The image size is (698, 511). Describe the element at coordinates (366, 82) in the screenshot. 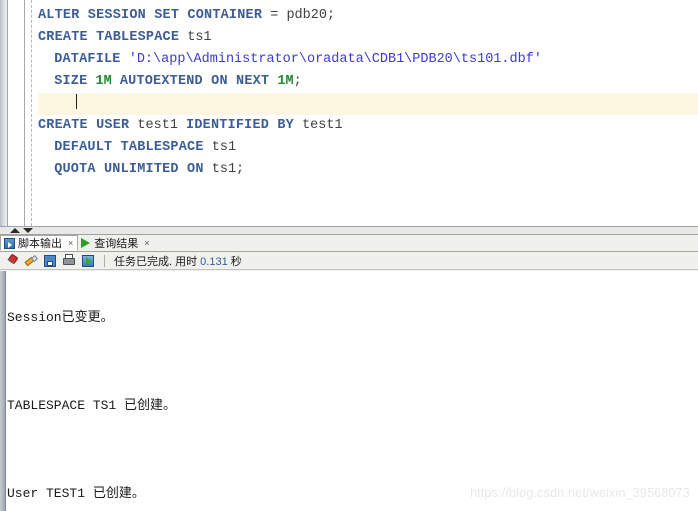

I see `code-line: SIZE 1M AUTOEXTEND ON NEXT 1M;` at that location.